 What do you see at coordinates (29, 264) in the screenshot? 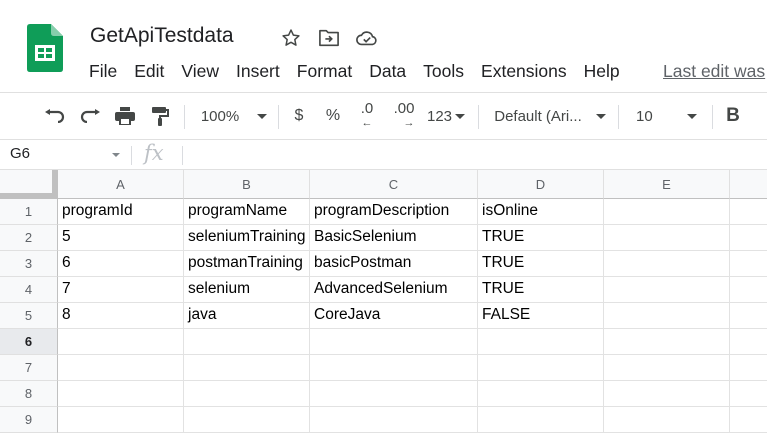
I see `row-header-3: 3` at bounding box center [29, 264].